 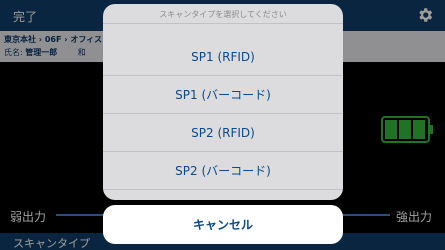 I want to click on action-sheet-title: スキャンタイプを選択してください, so click(x=223, y=14).